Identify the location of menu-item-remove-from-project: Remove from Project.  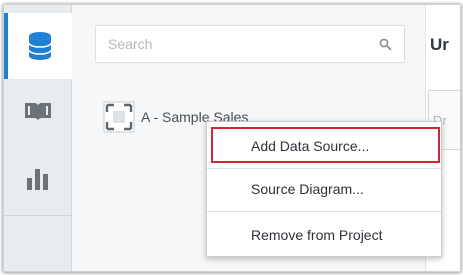
(324, 235).